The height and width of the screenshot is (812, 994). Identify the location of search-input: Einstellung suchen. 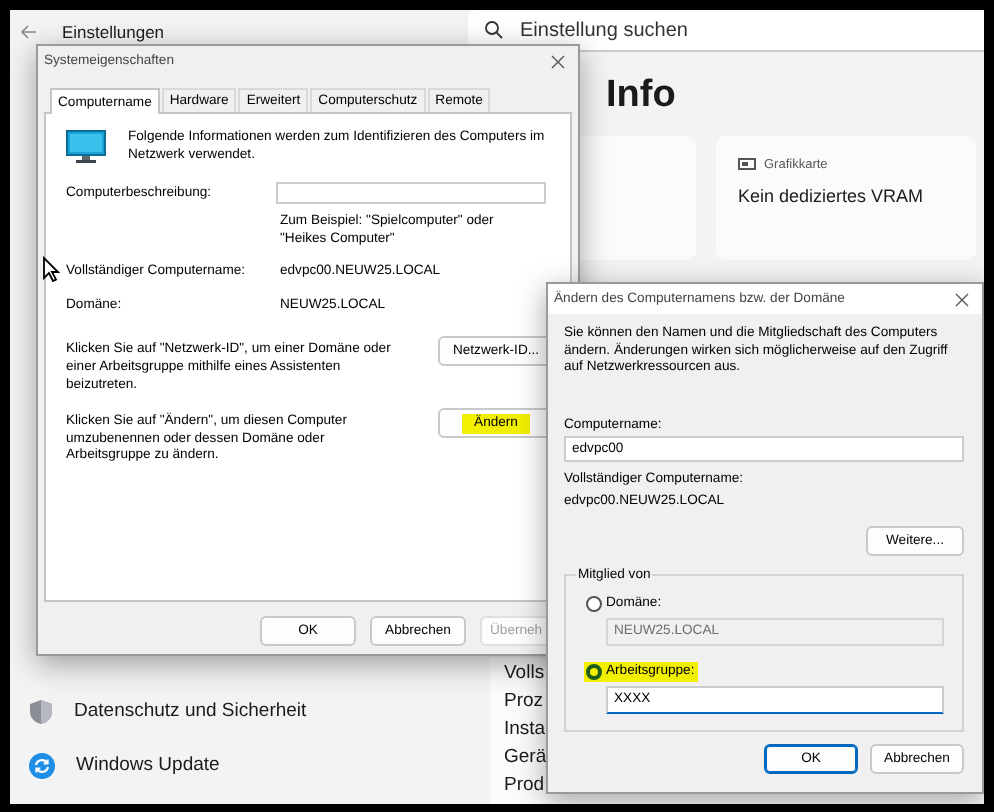
(720, 30).